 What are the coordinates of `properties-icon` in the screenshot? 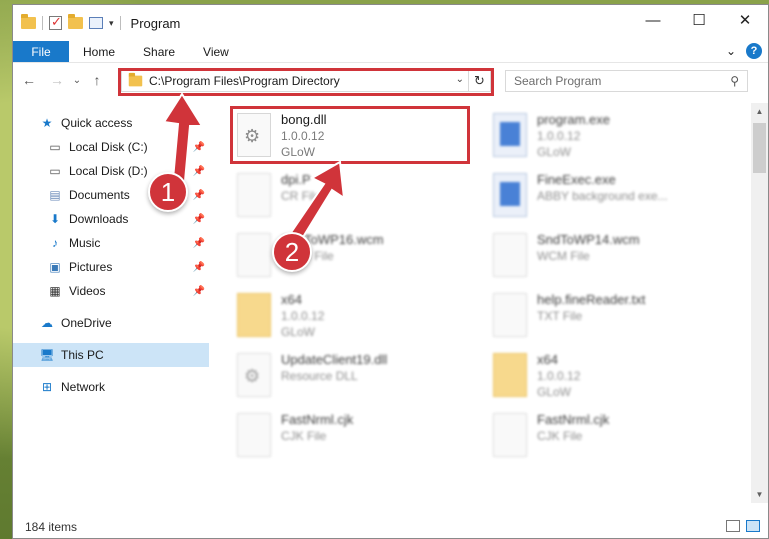 It's located at (96, 23).